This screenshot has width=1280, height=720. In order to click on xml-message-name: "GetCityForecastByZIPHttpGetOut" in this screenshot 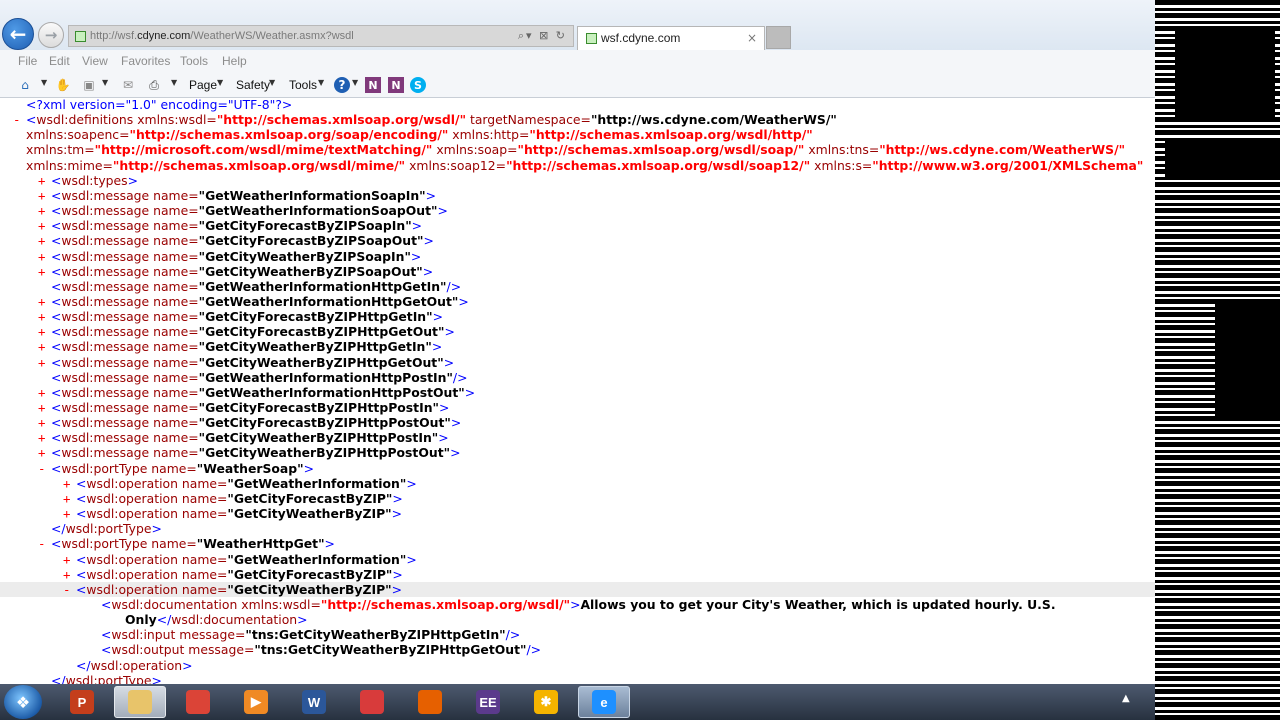, I will do `click(321, 332)`.